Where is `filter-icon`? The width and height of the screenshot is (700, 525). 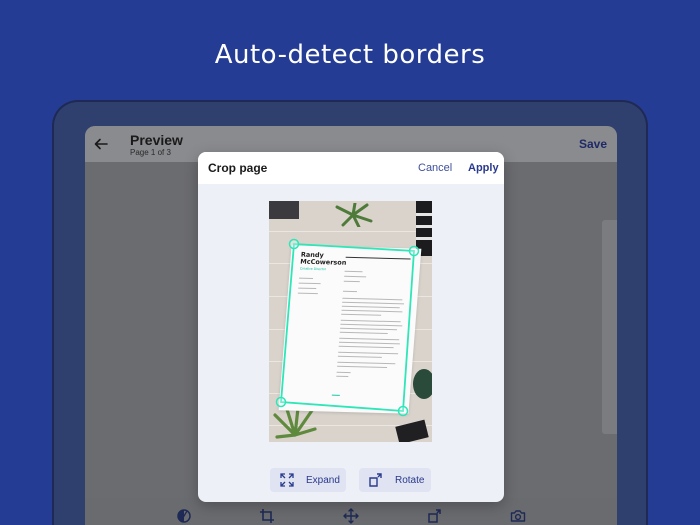
filter-icon is located at coordinates (184, 516).